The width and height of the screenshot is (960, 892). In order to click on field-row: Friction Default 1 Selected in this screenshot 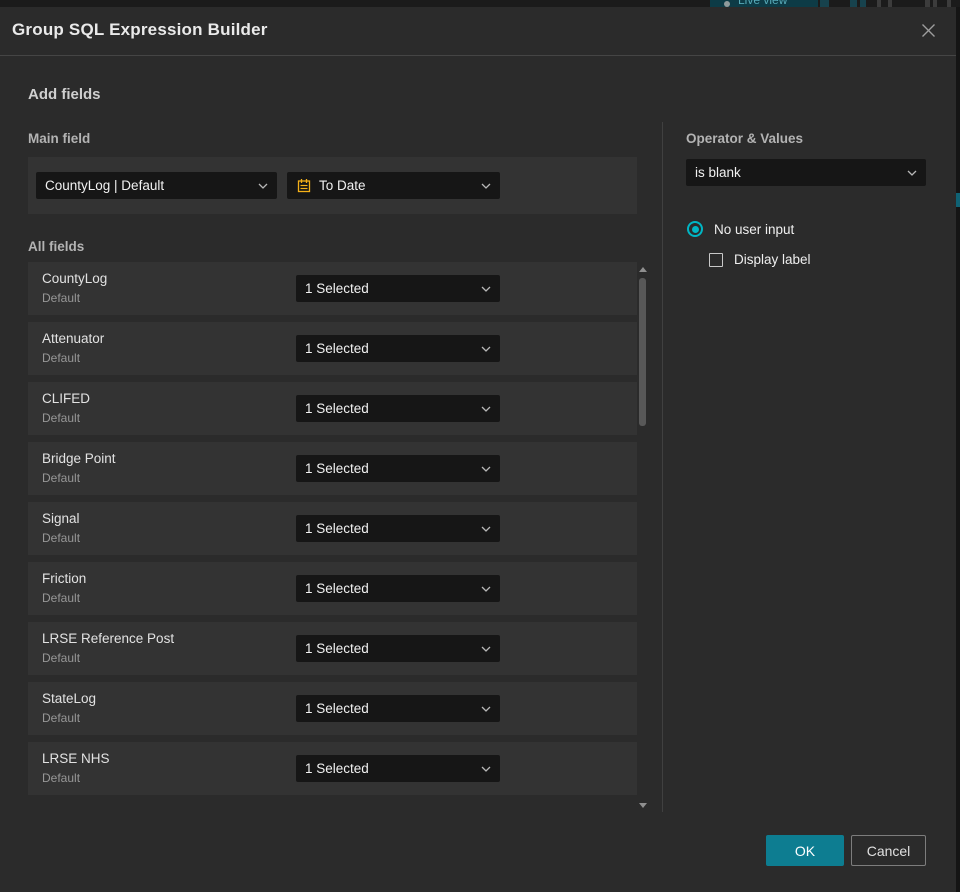, I will do `click(332, 588)`.